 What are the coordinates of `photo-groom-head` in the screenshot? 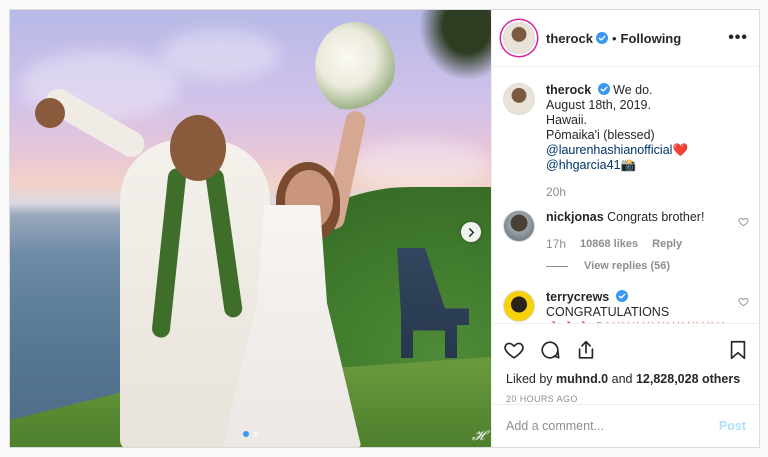 It's located at (198, 148).